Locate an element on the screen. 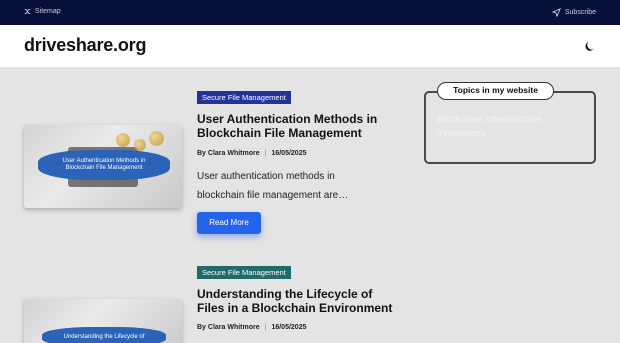  top-bar: Sitemap Subscribe is located at coordinates (310, 12).